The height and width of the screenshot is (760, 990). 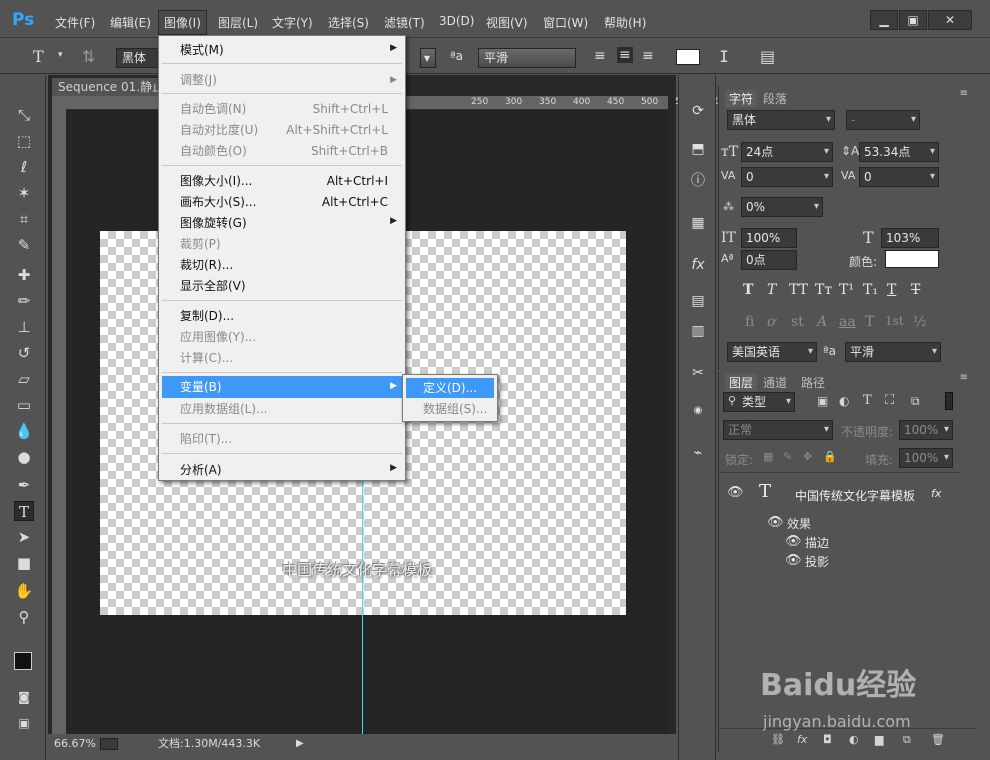 What do you see at coordinates (698, 149) in the screenshot?
I see `3d-panel-icon: ⬒` at bounding box center [698, 149].